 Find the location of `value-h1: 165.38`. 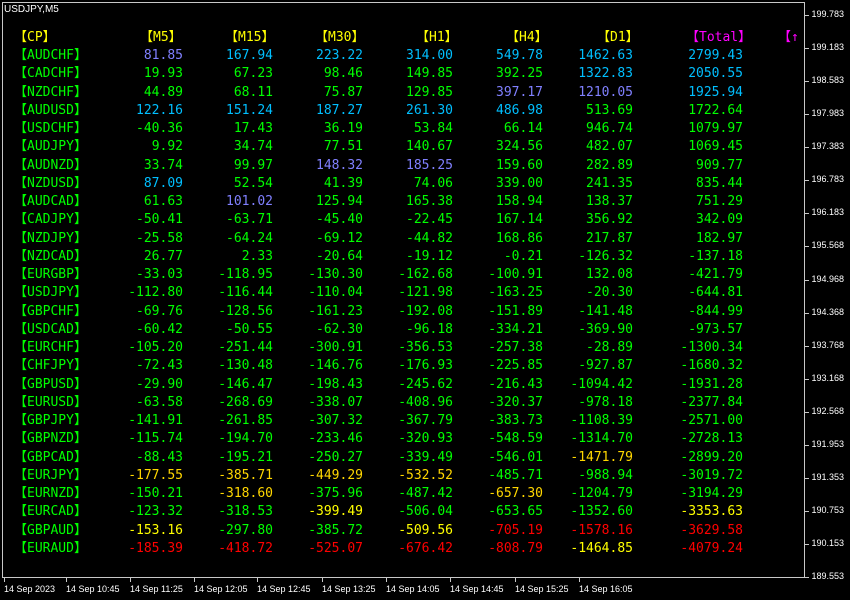

value-h1: 165.38 is located at coordinates (429, 201).